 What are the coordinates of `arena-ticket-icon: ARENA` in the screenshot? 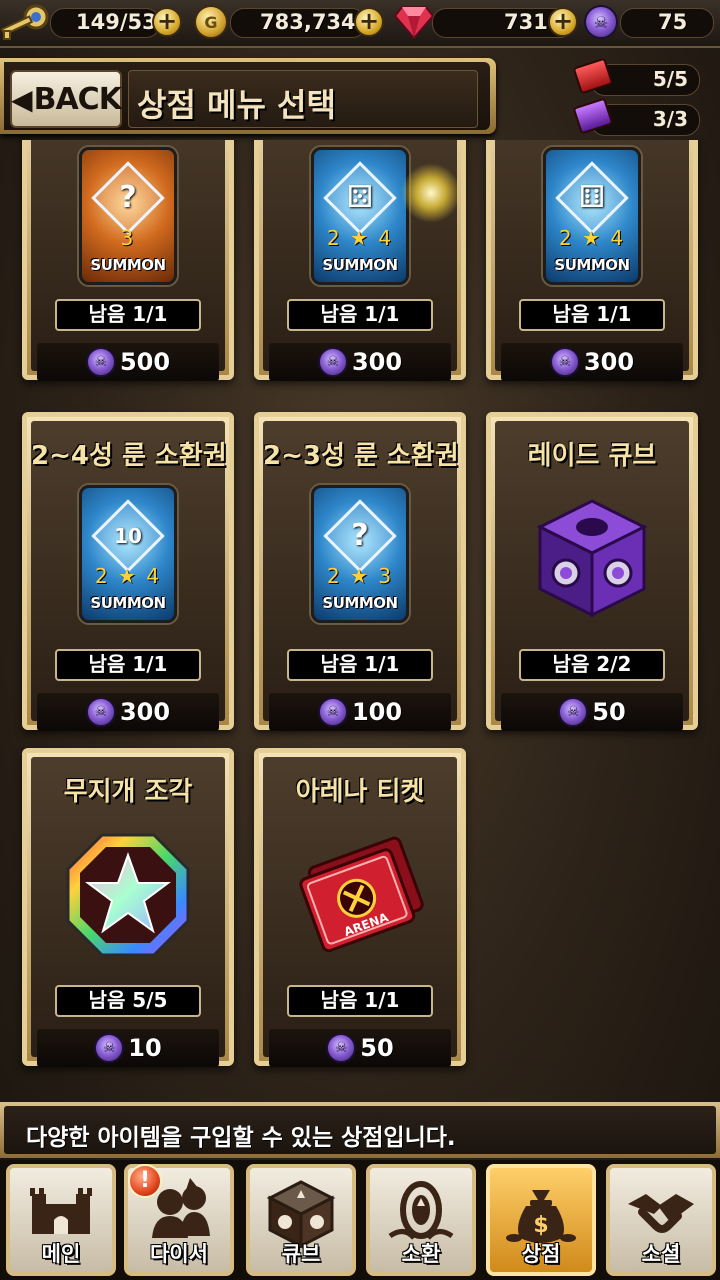 It's located at (361, 894).